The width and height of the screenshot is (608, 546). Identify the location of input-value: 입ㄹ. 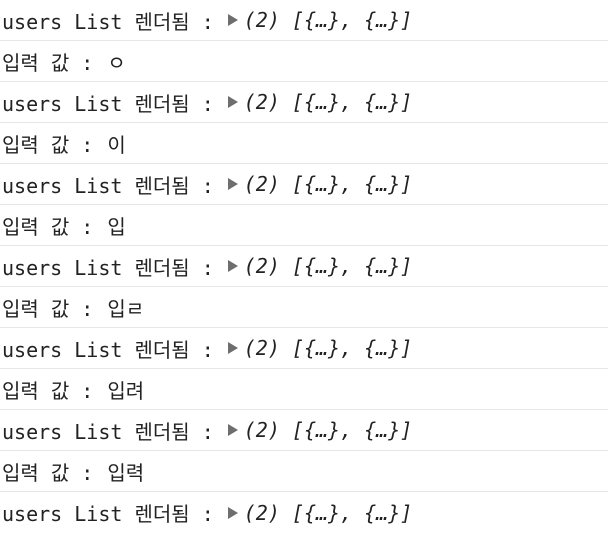
(126, 308).